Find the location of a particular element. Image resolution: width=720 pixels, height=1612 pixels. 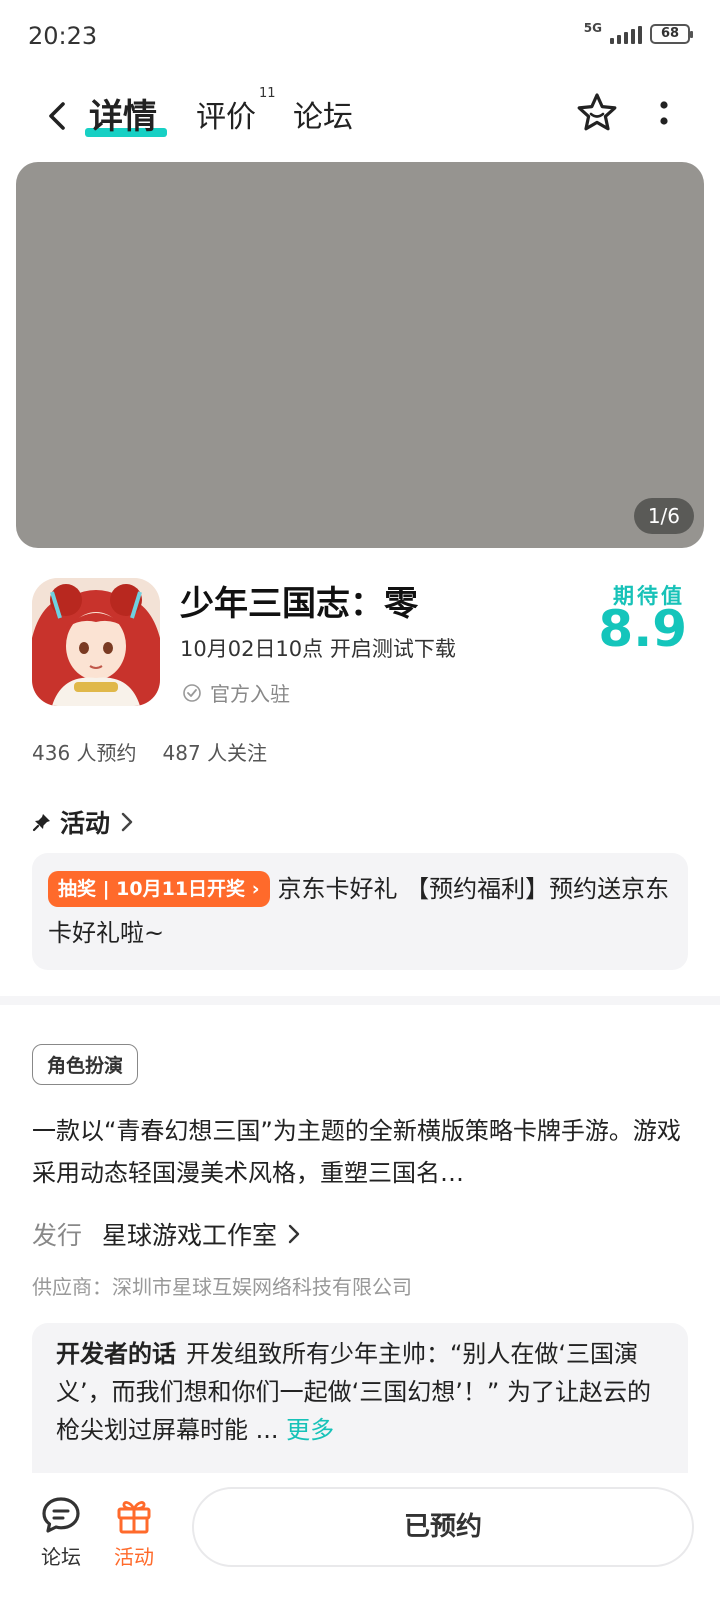

bottom-nav-forum: 论坛 is located at coordinates (61, 1531).